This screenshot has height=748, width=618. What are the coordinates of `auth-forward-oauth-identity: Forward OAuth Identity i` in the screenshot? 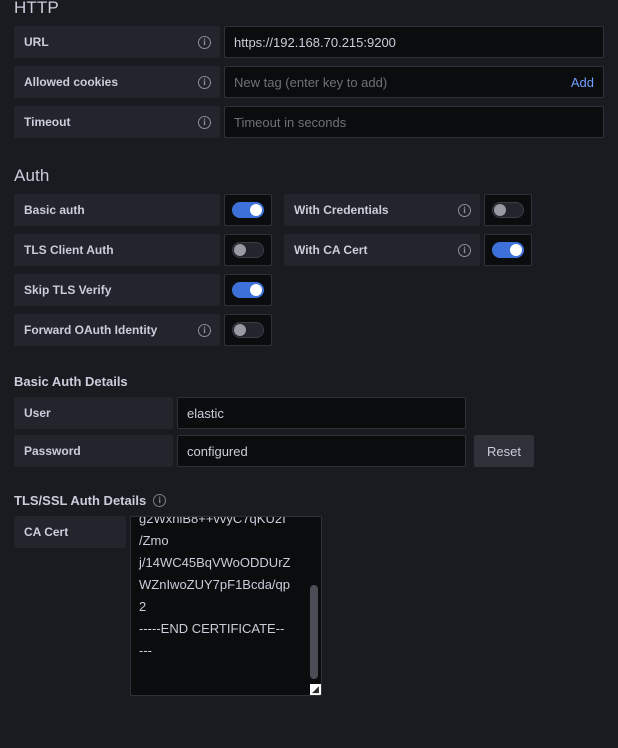 It's located at (143, 330).